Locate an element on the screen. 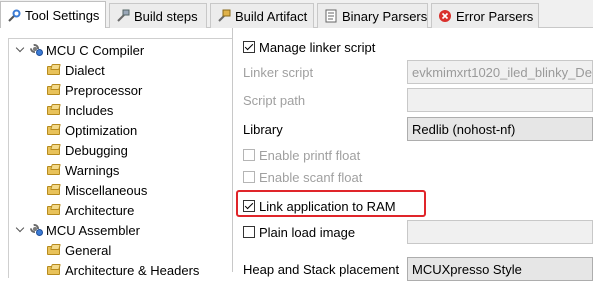  tab-label: Tool Settings is located at coordinates (62, 15).